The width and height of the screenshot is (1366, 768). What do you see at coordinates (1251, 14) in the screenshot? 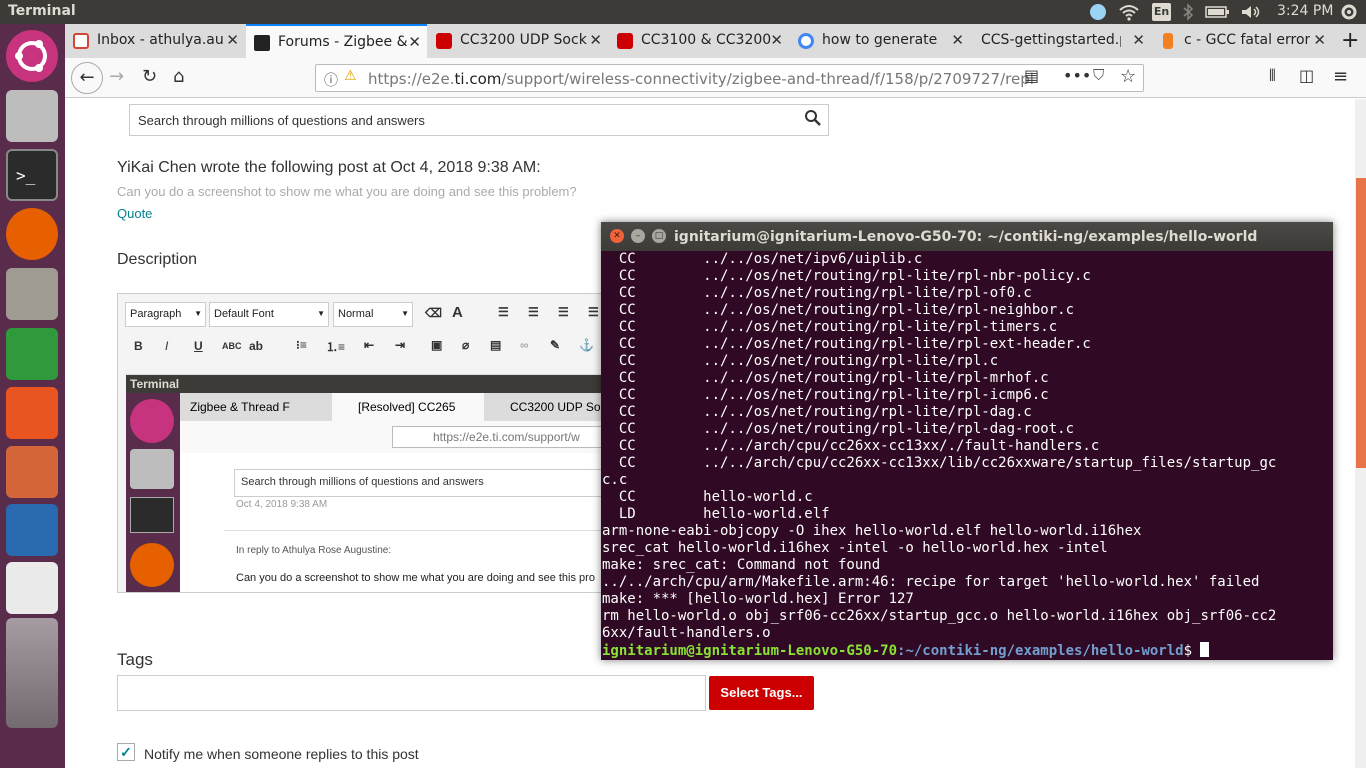
I see `volume-icon` at bounding box center [1251, 14].